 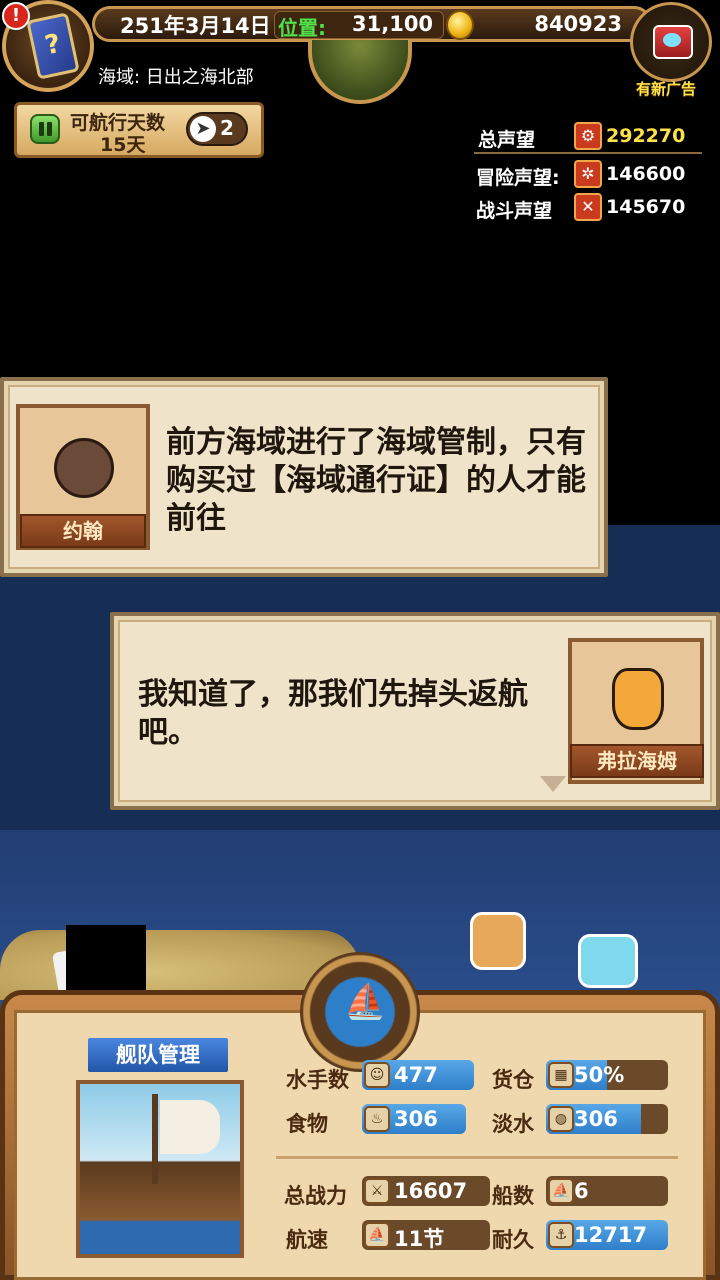 What do you see at coordinates (45, 129) in the screenshot?
I see `pause-button` at bounding box center [45, 129].